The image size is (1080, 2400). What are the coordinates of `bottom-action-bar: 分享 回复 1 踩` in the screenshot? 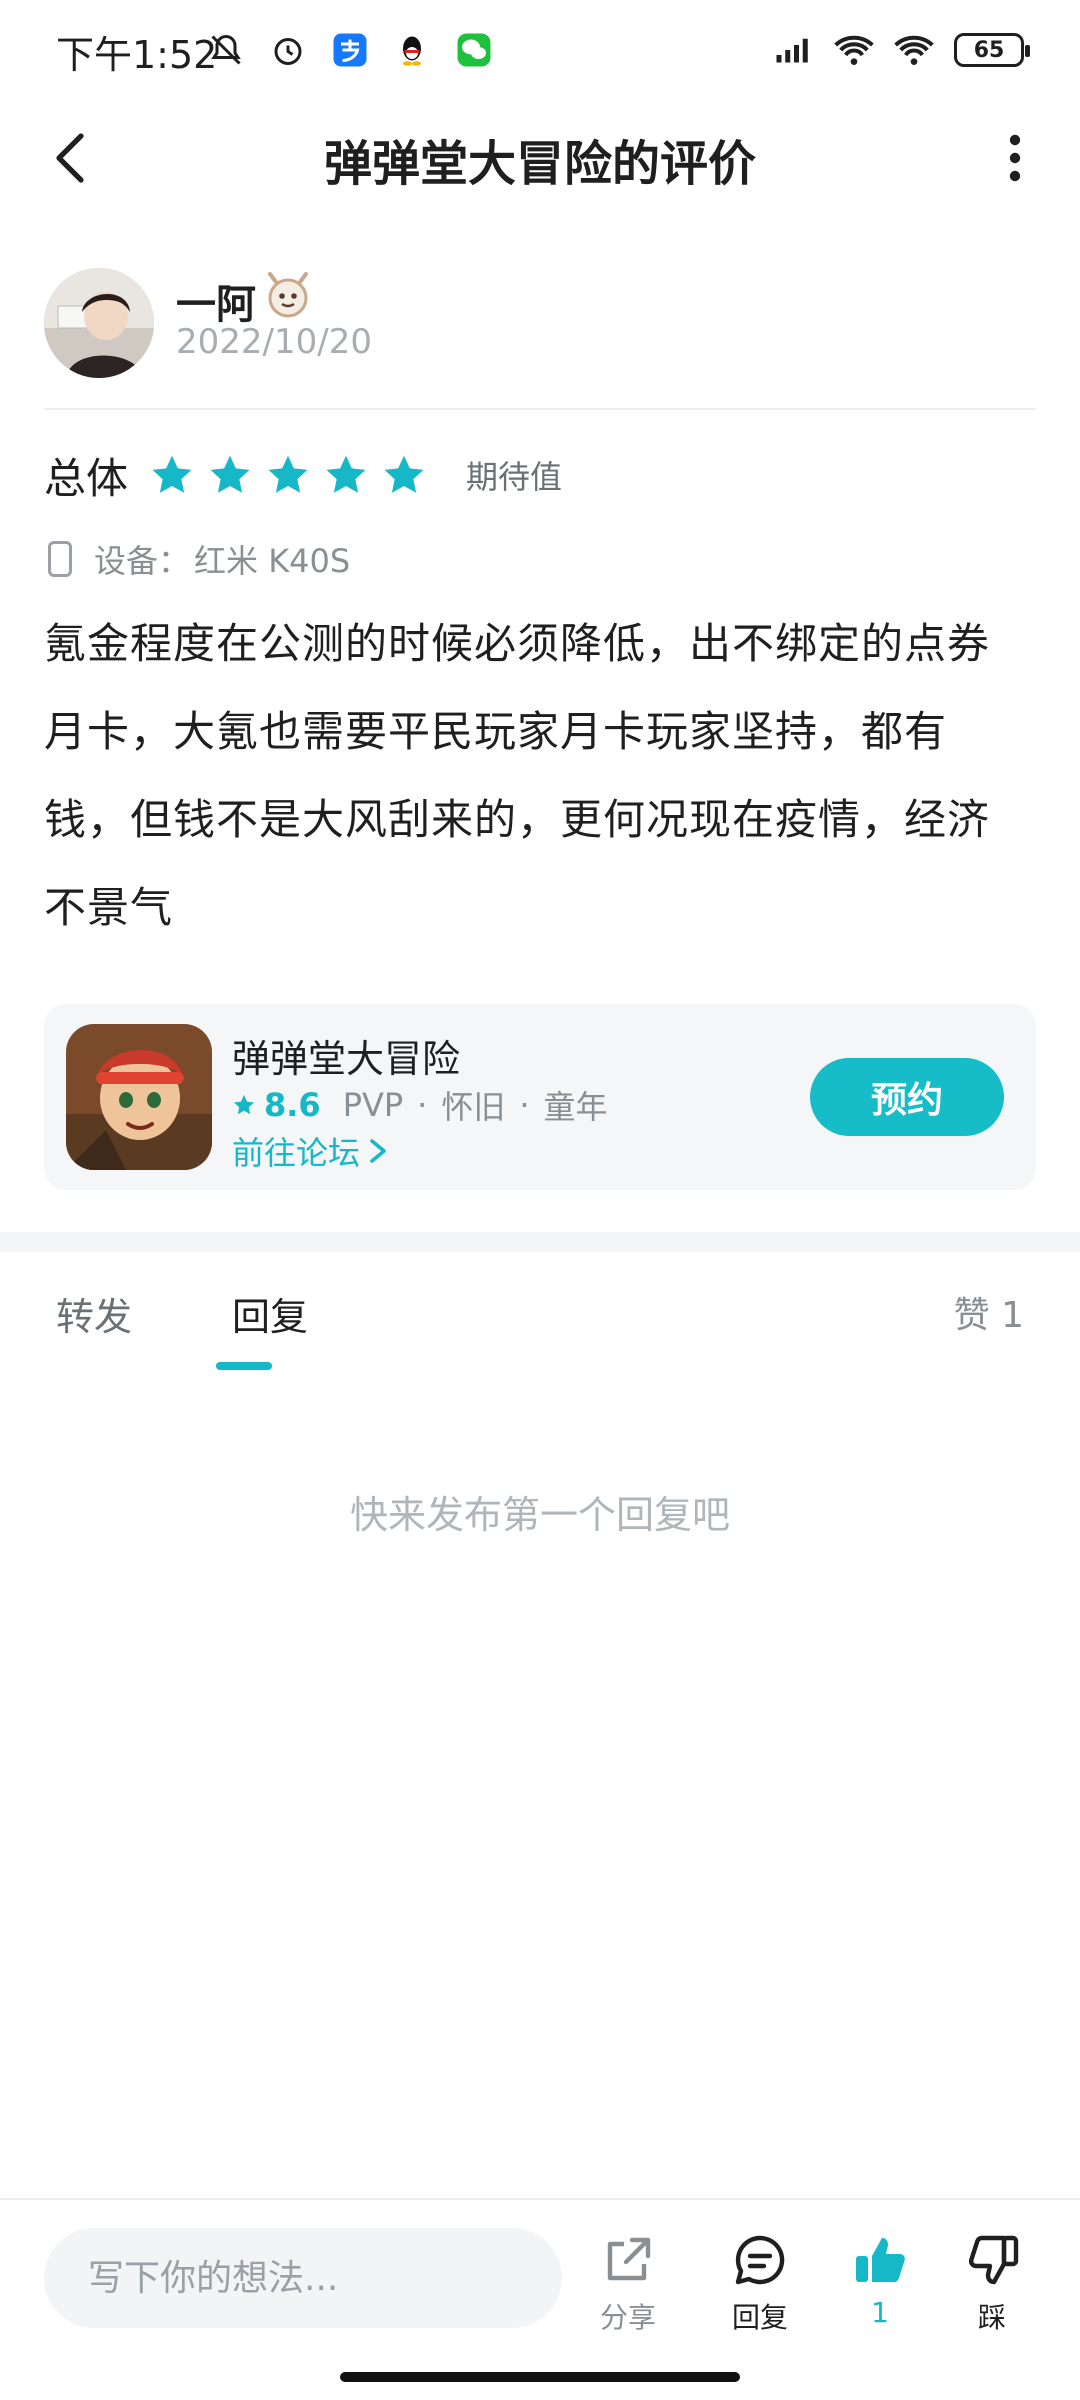 It's located at (540, 2278).